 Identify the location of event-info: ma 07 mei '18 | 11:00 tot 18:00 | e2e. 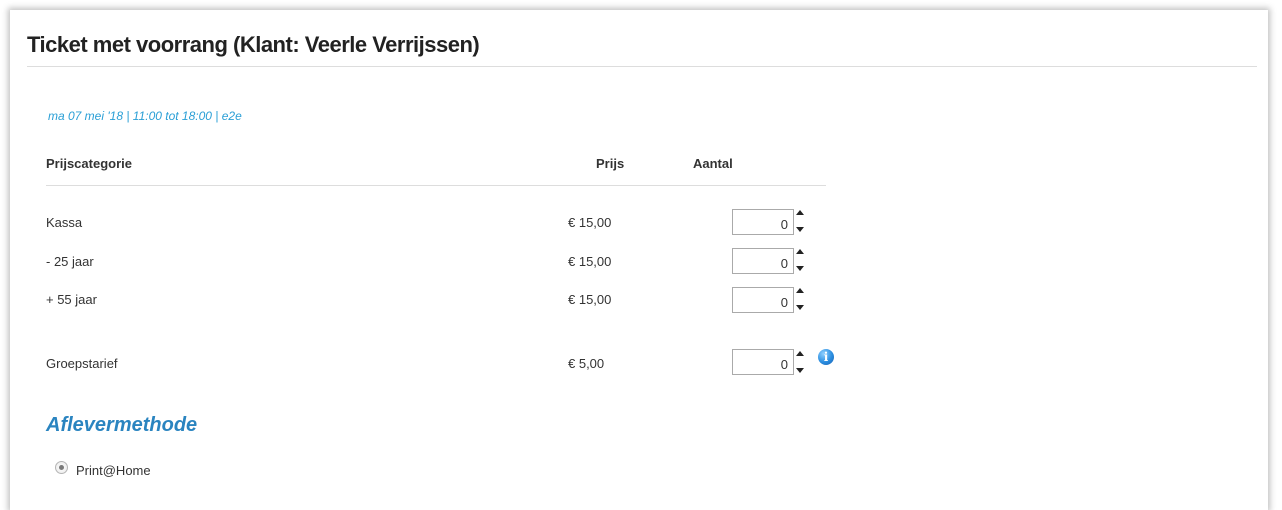
(145, 116).